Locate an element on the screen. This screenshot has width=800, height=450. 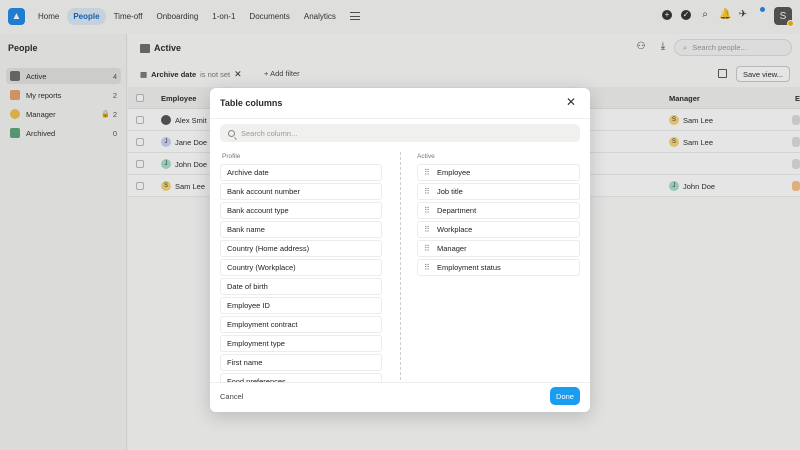
list-item: Country (Home address) is located at coordinates (301, 248).